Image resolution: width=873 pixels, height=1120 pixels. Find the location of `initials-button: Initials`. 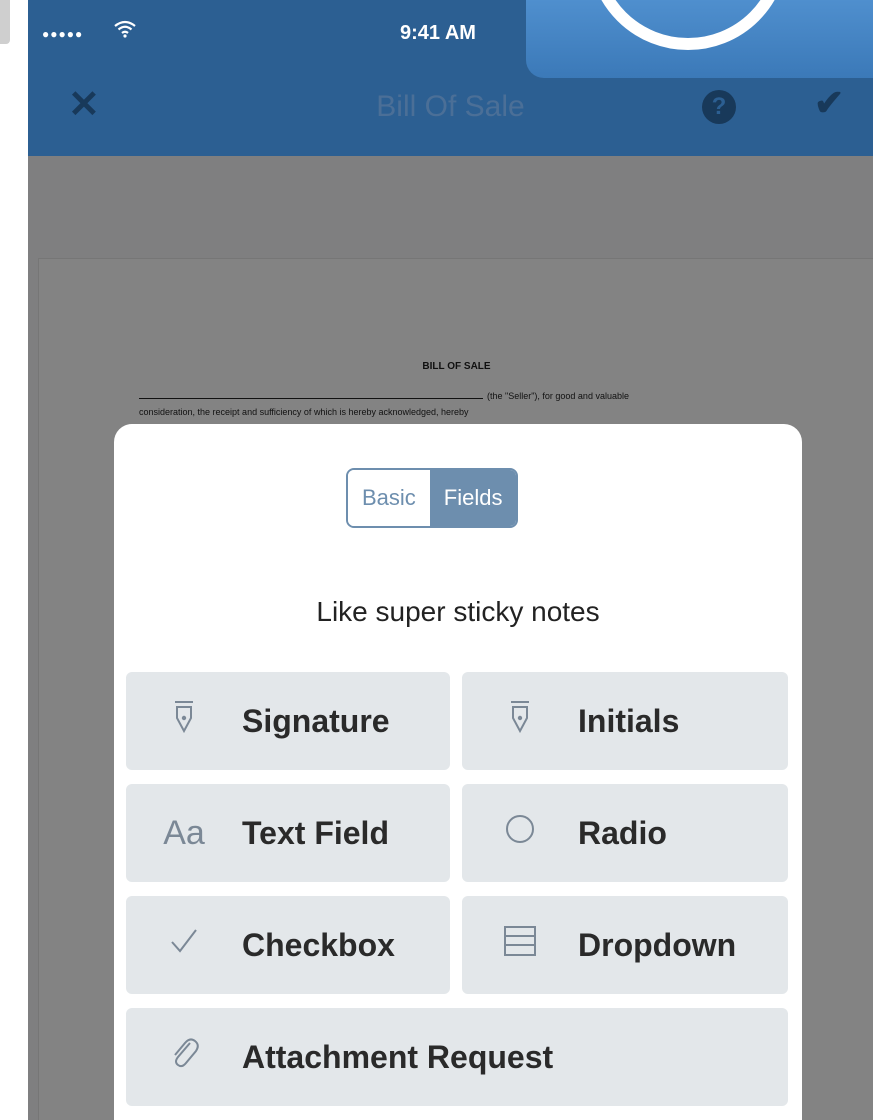

initials-button: Initials is located at coordinates (625, 721).